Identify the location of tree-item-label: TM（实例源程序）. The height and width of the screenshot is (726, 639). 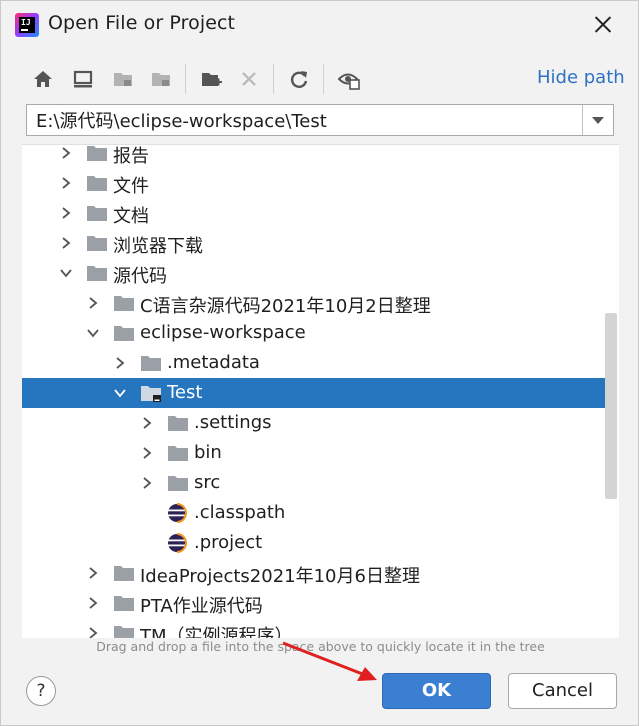
(216, 632).